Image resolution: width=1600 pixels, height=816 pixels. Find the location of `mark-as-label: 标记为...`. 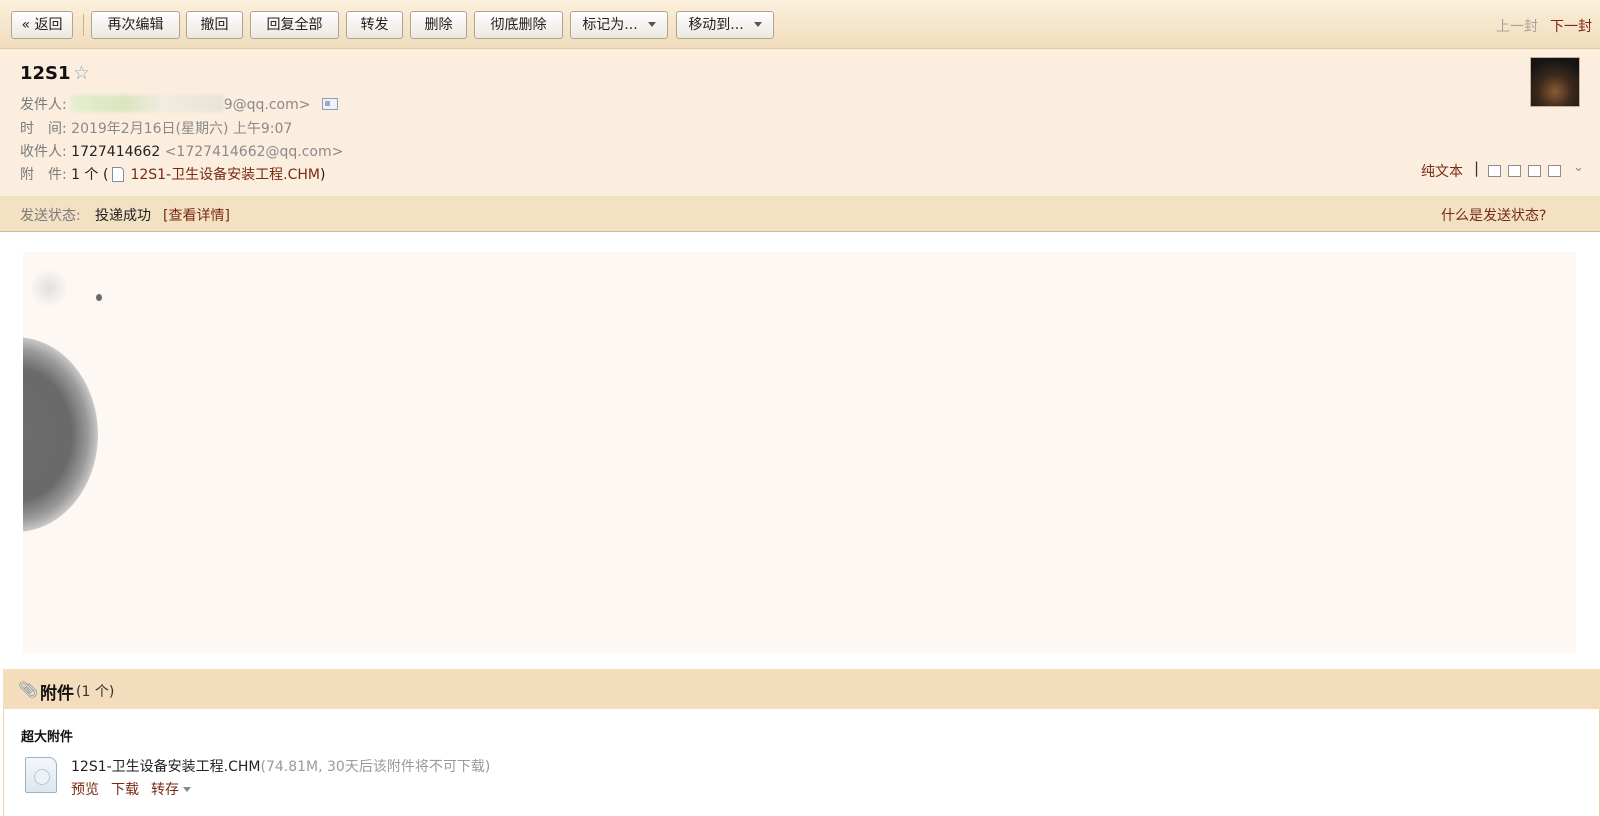

mark-as-label: 标记为... is located at coordinates (610, 25).